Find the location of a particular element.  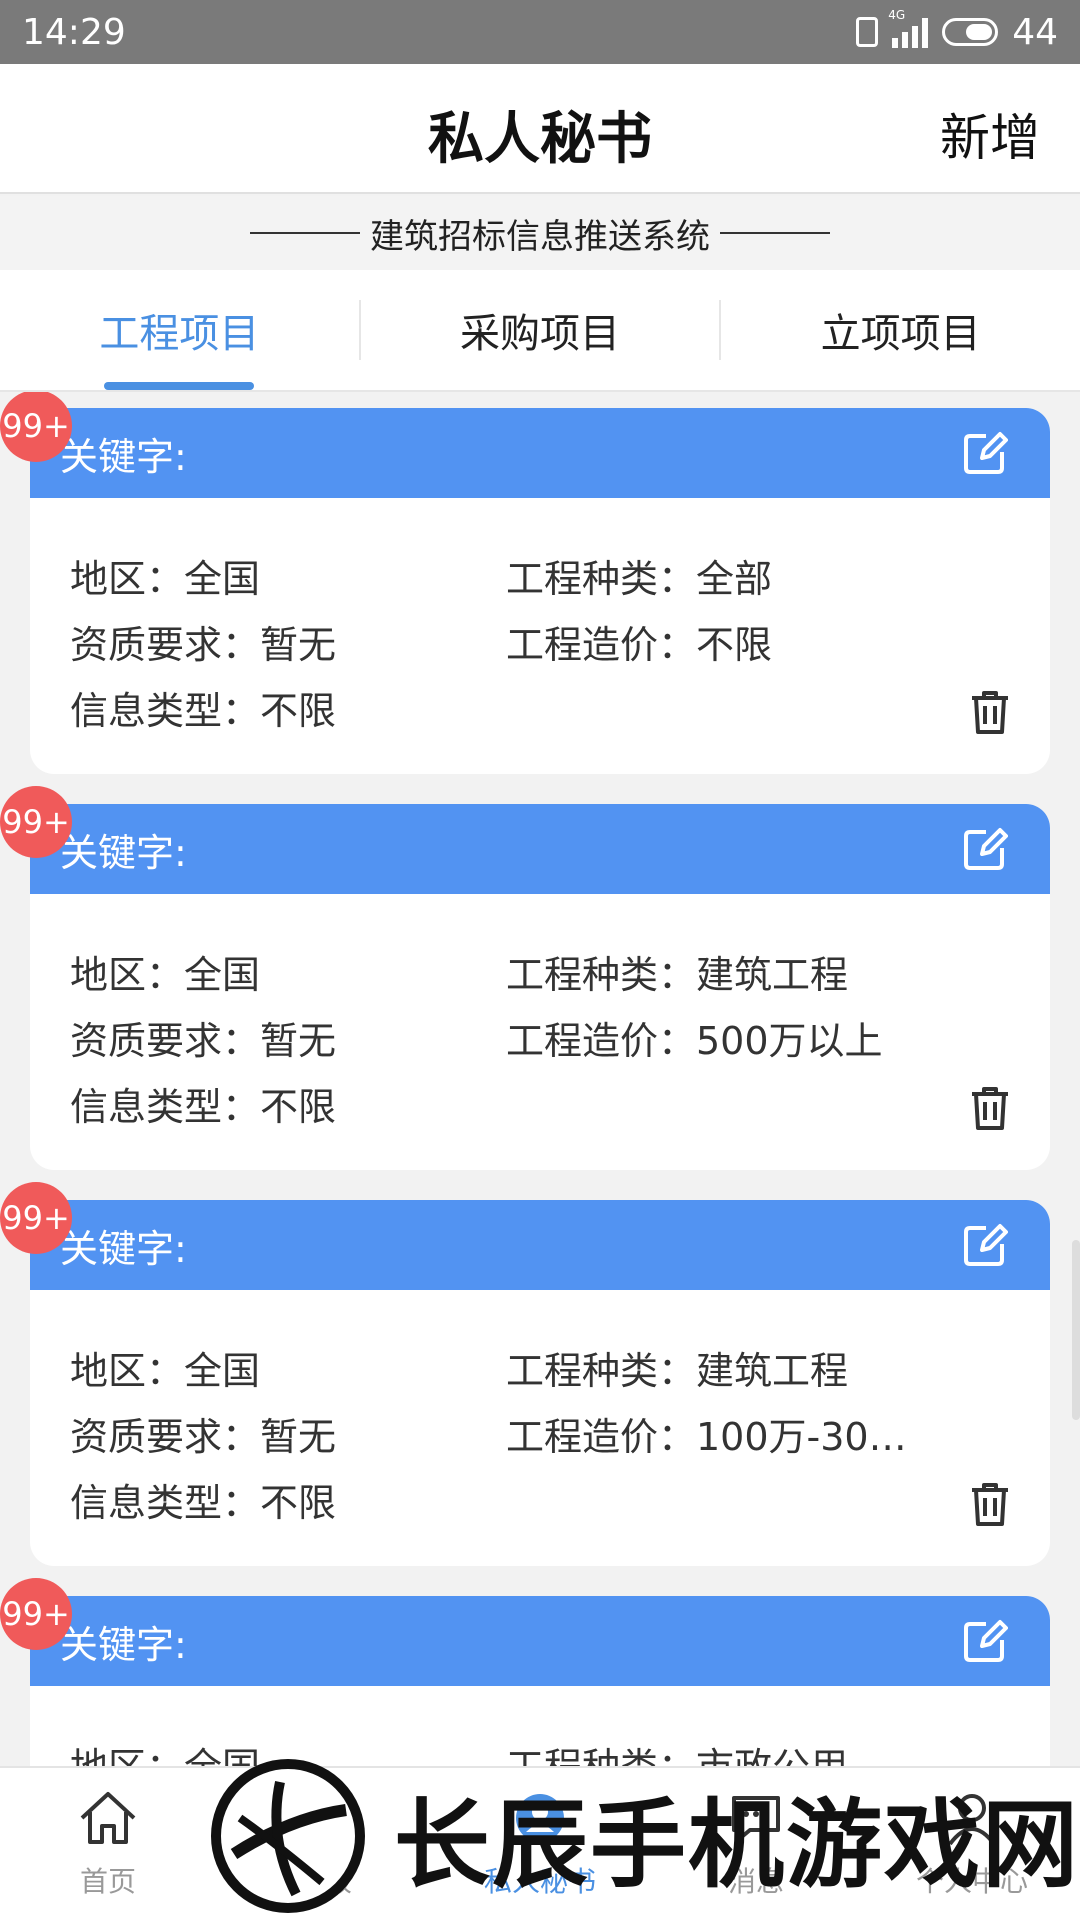

nav-home: 首页 is located at coordinates (108, 1844).